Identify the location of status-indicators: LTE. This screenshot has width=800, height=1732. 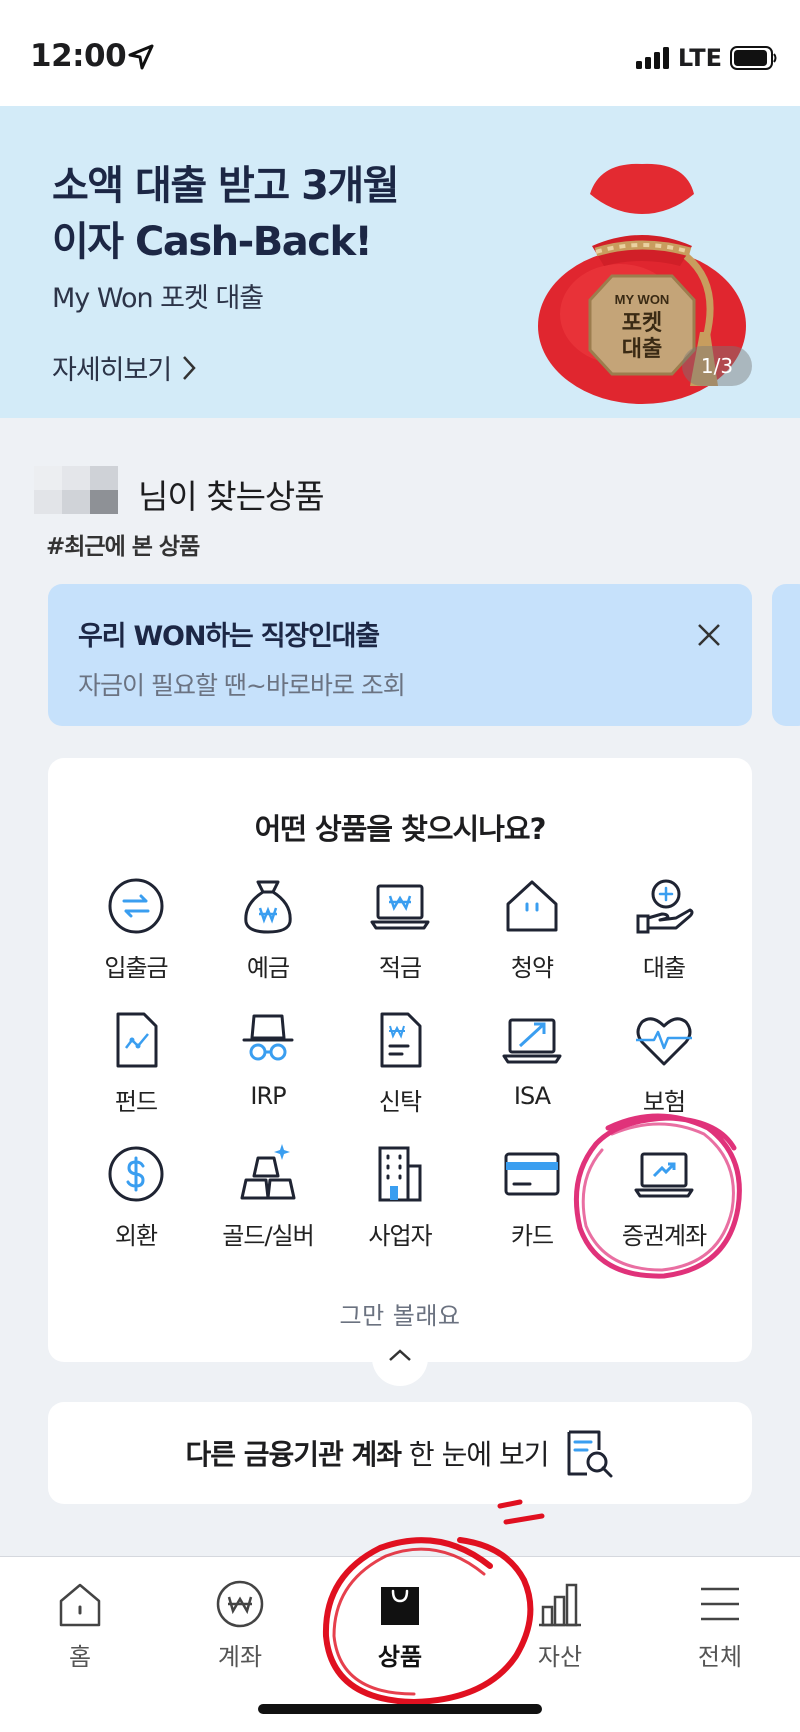
(706, 58).